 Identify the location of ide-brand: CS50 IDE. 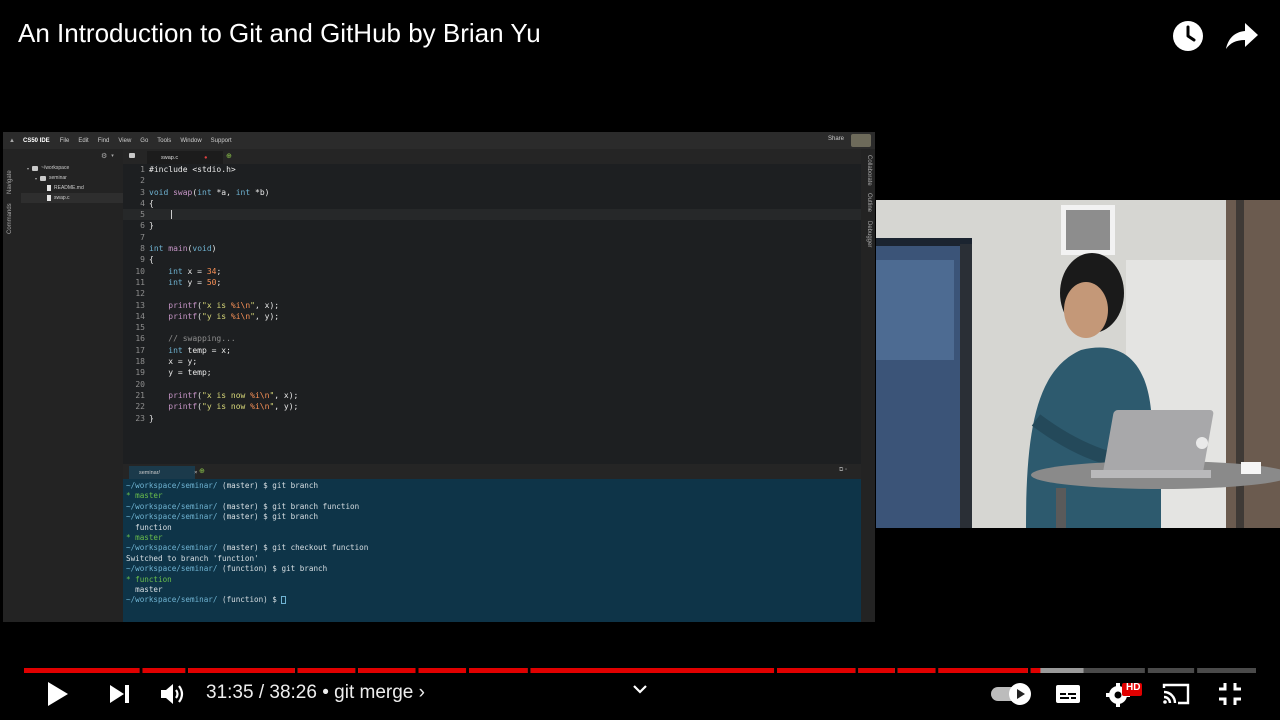
(36, 140).